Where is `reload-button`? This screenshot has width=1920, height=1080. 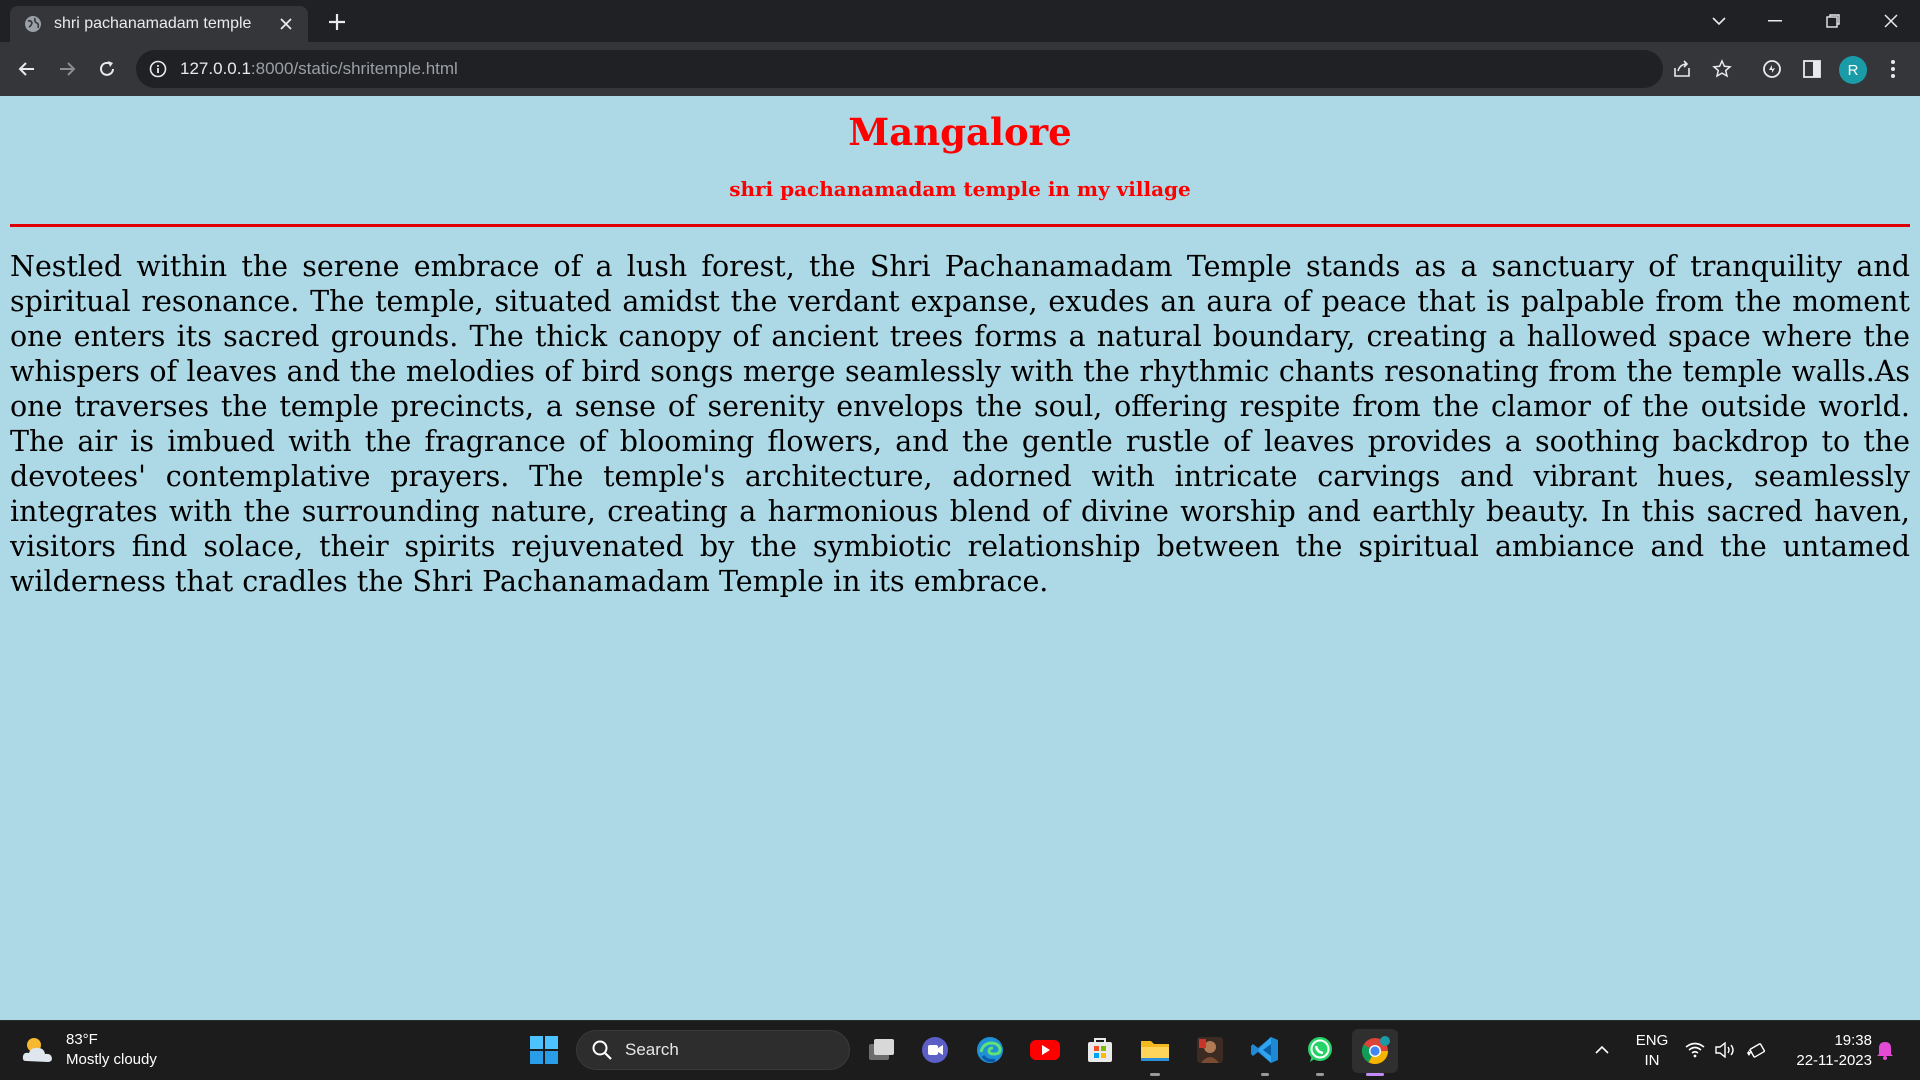 reload-button is located at coordinates (107, 69).